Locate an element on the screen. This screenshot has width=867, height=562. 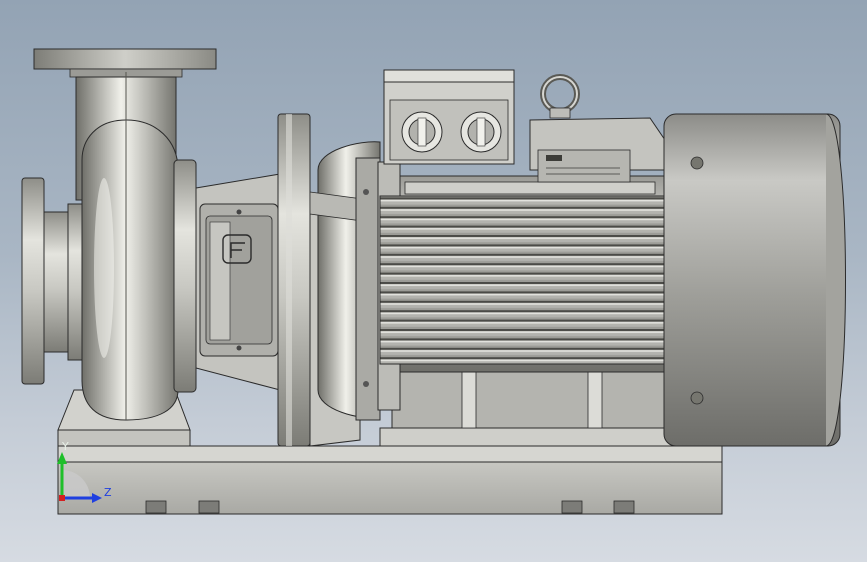
terminal-box is located at coordinates (449, 117).